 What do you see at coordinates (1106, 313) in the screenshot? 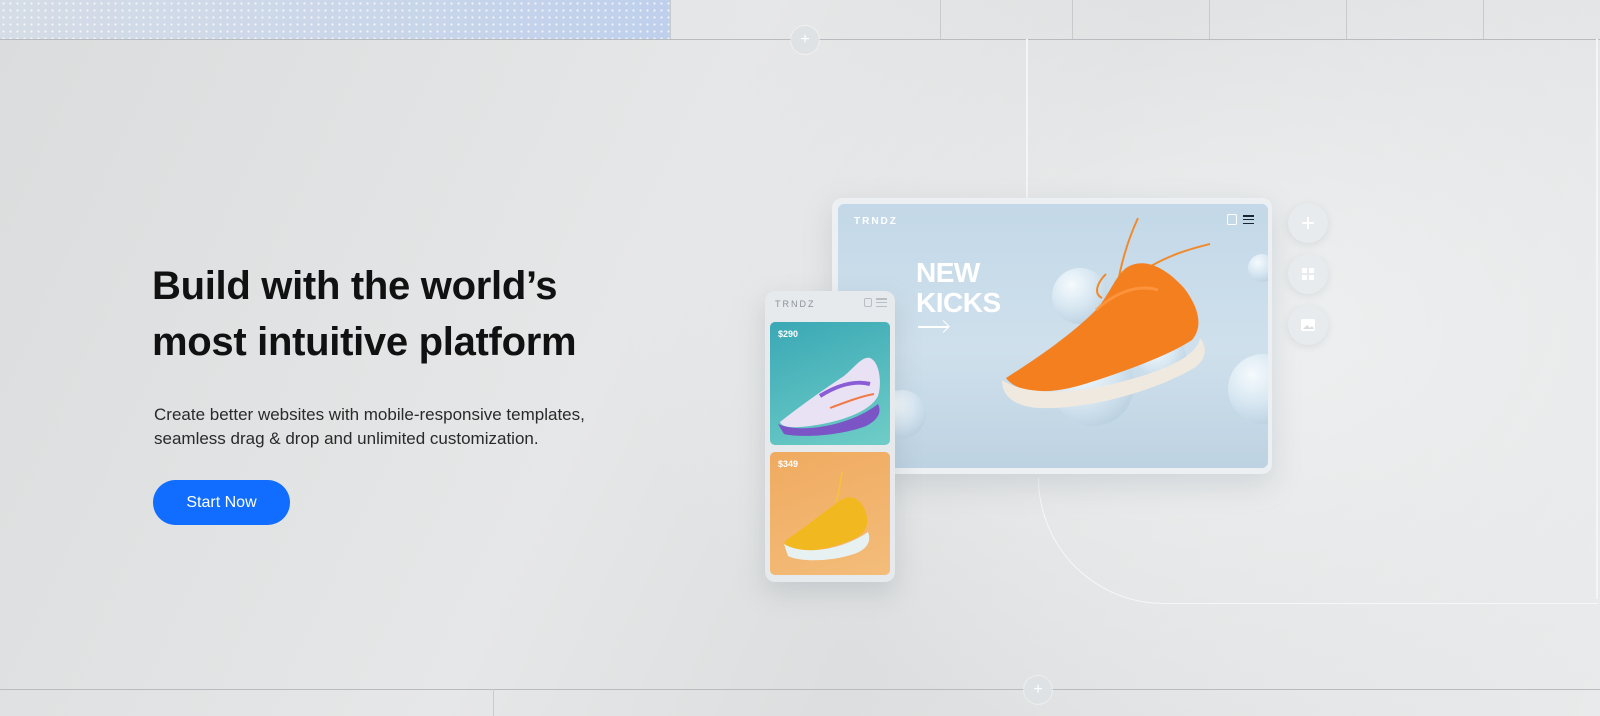
I see `orange-sneaker-image` at bounding box center [1106, 313].